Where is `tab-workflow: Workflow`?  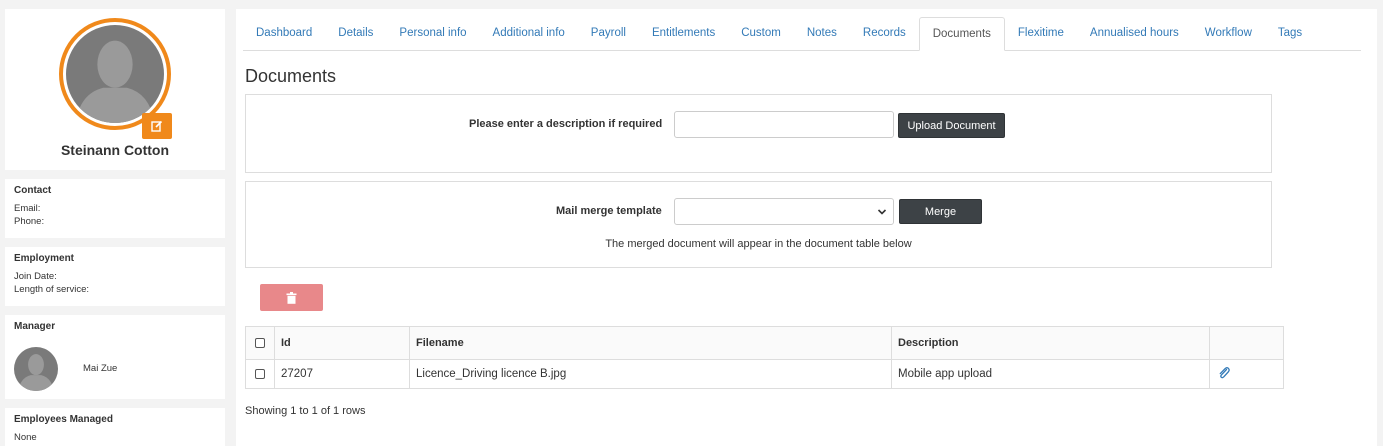
tab-workflow: Workflow is located at coordinates (1228, 33).